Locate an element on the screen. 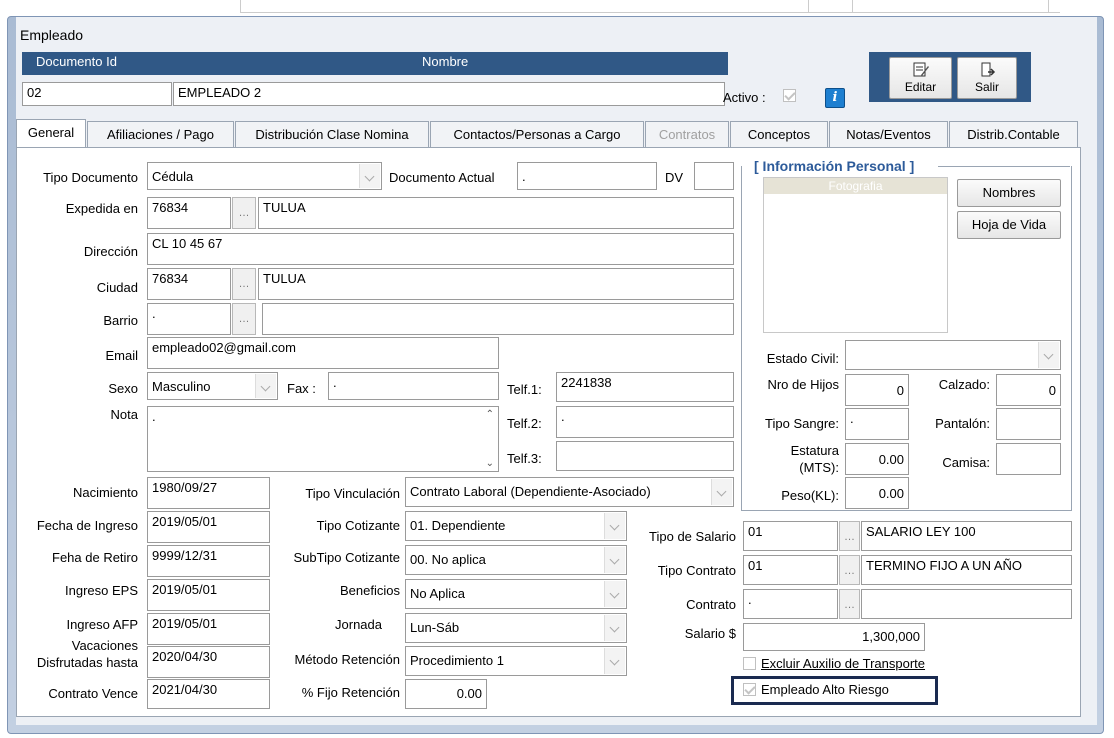  tipo-contrato-name: TERMINO FIJO A UN AÑO is located at coordinates (966, 570).